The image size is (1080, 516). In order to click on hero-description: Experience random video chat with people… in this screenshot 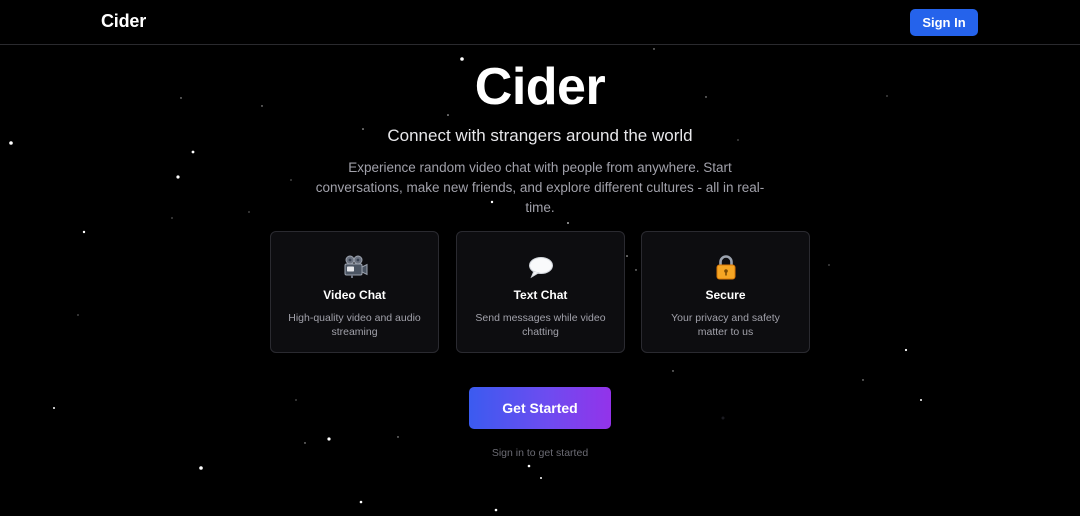, I will do `click(540, 187)`.